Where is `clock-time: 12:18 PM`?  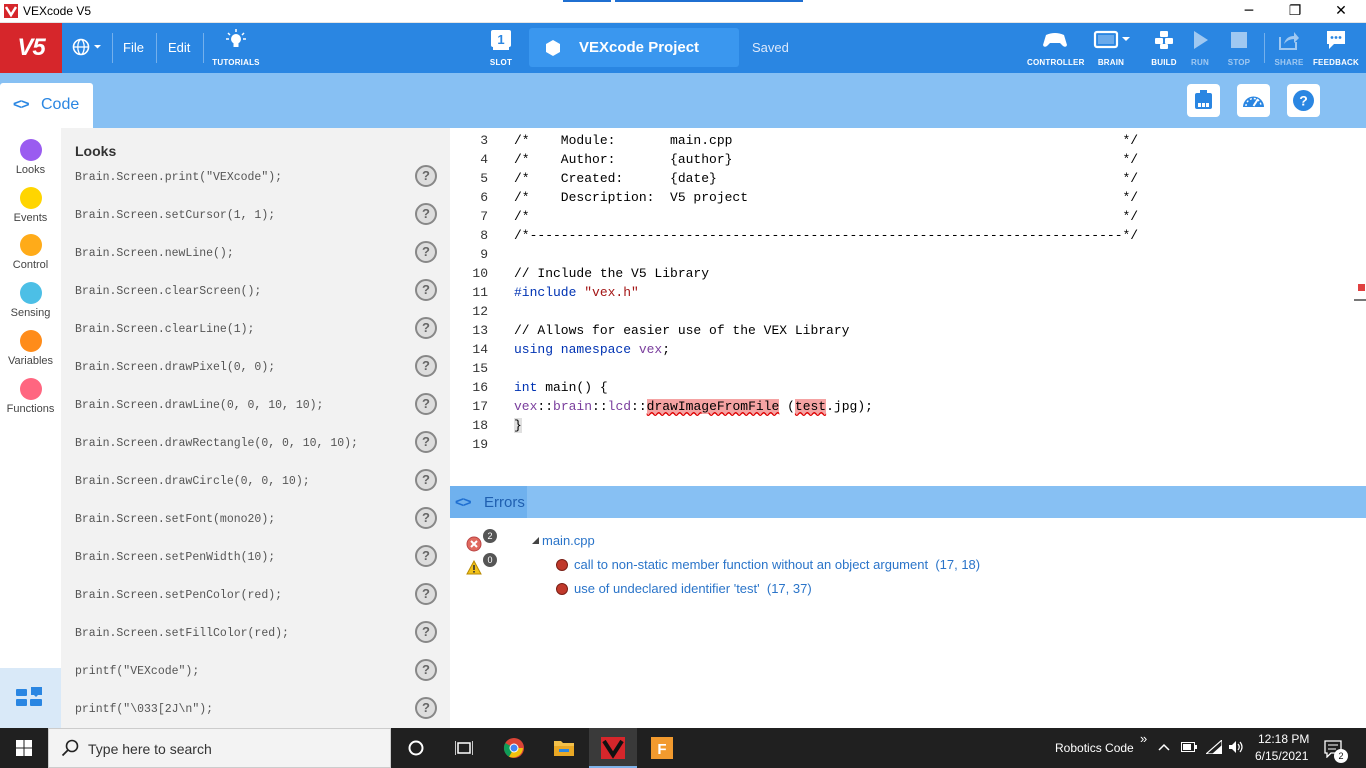
clock-time: 12:18 PM is located at coordinates (1283, 739).